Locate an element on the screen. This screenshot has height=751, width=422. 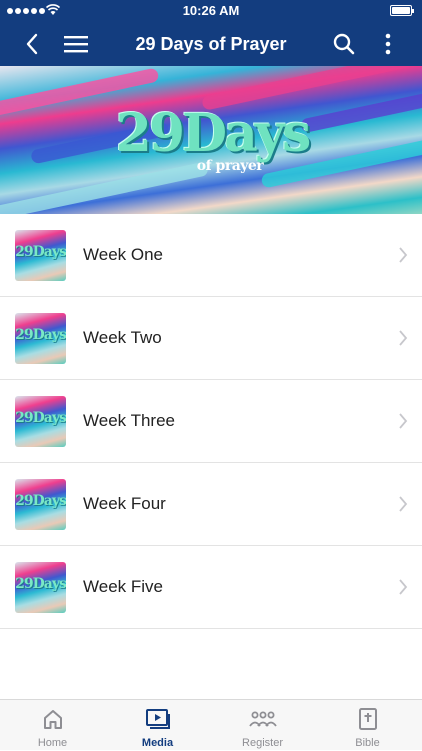
tab-label: Bible is located at coordinates (367, 743).